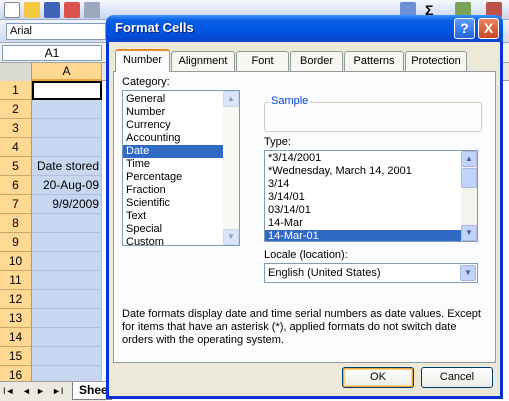 Image resolution: width=509 pixels, height=401 pixels. What do you see at coordinates (181, 112) in the screenshot?
I see `list-item: Number` at bounding box center [181, 112].